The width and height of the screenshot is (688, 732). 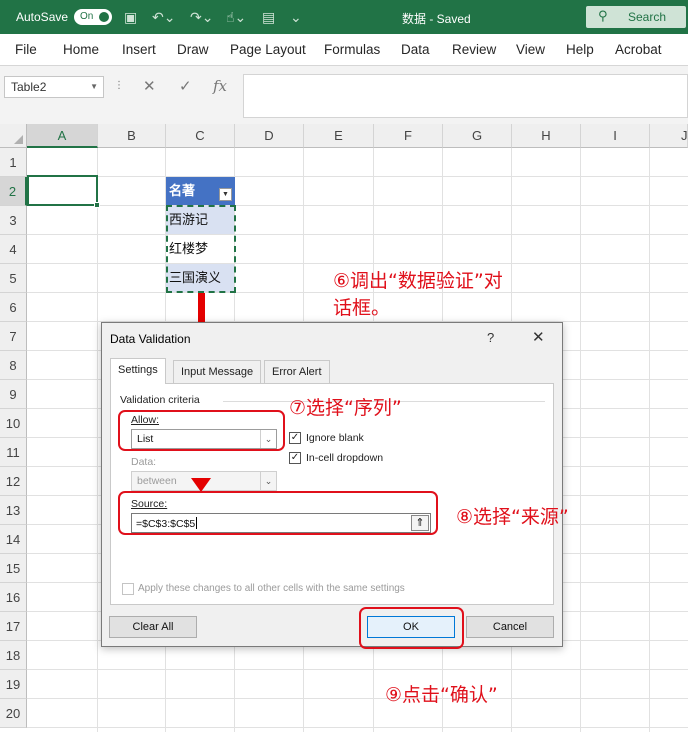 What do you see at coordinates (490, 337) in the screenshot?
I see `help-button: ?` at bounding box center [490, 337].